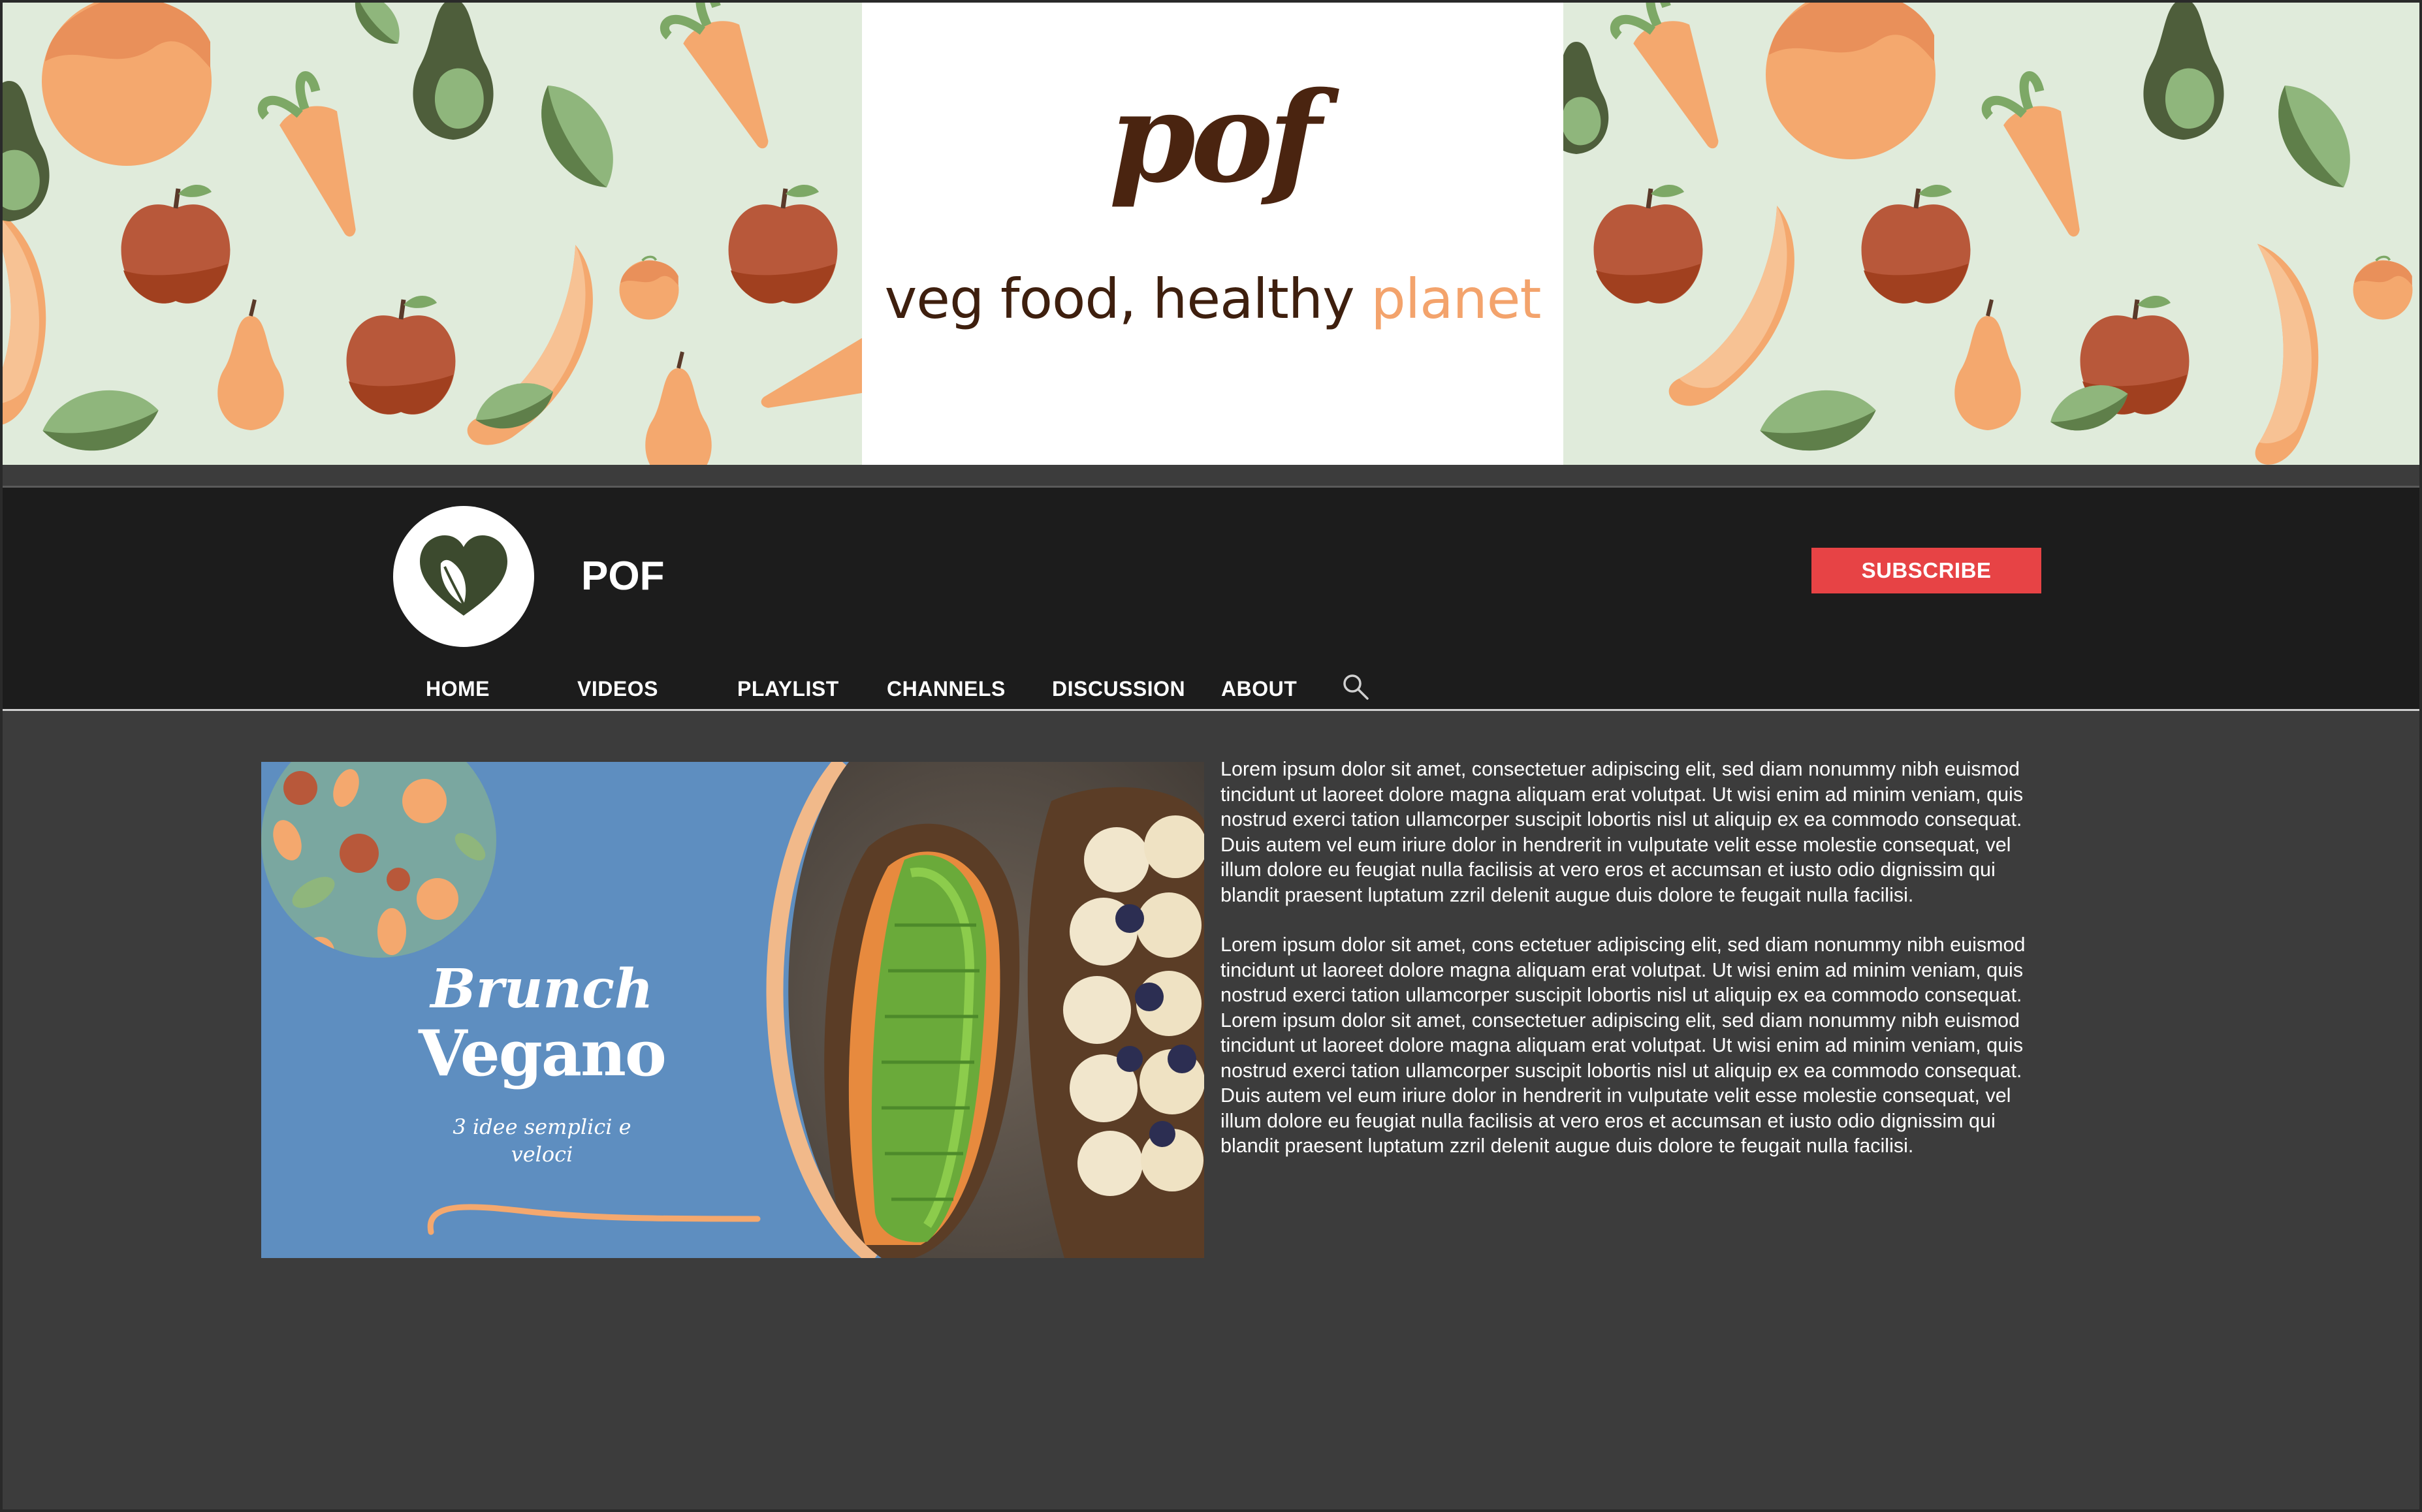 The height and width of the screenshot is (1512, 2422). Describe the element at coordinates (1259, 689) in the screenshot. I see `tab-about: ABOUT` at that location.